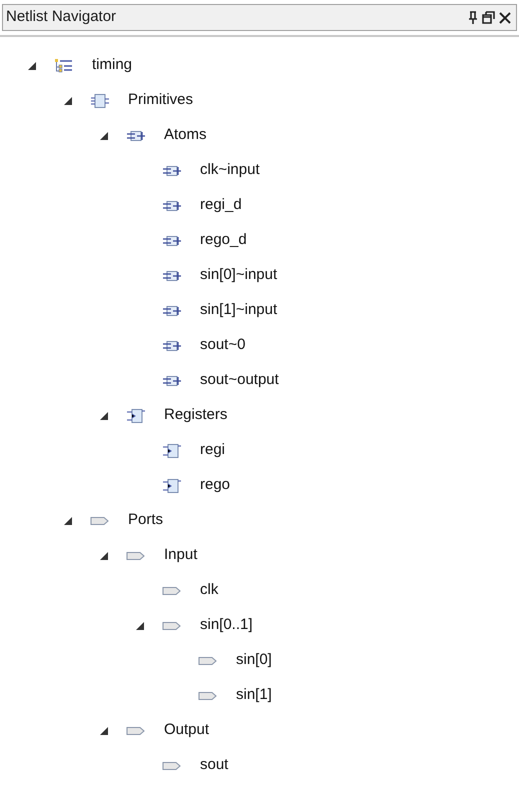 The width and height of the screenshot is (519, 804). I want to click on tree-item: clk, so click(209, 590).